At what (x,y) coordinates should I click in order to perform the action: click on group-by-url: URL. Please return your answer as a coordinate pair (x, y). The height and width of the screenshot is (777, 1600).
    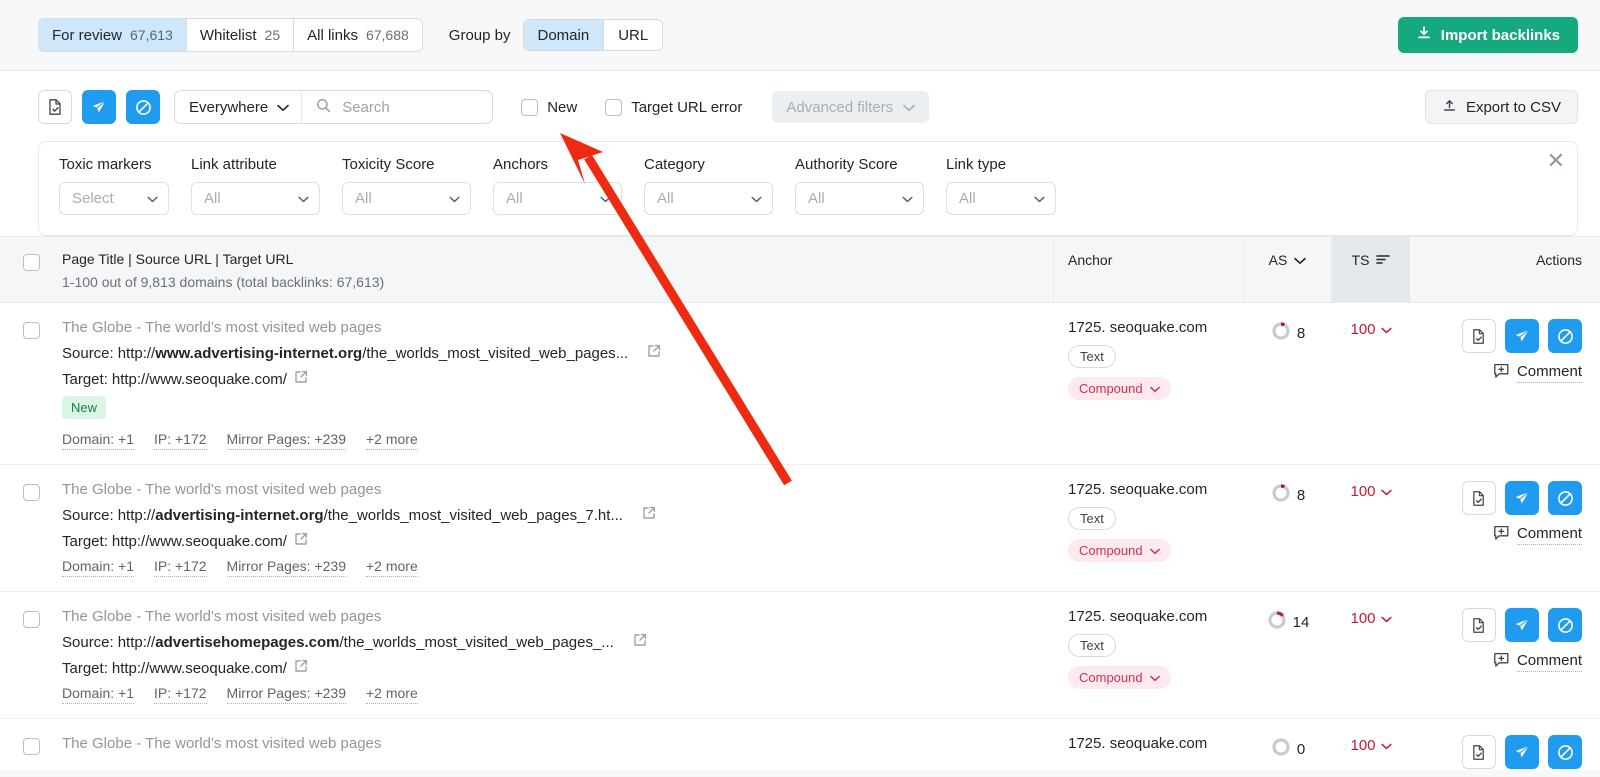
    Looking at the image, I should click on (633, 35).